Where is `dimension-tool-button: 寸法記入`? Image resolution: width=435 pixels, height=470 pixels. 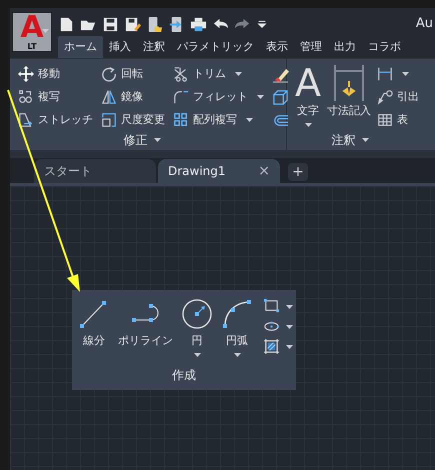
dimension-tool-button: 寸法記入 is located at coordinates (349, 97).